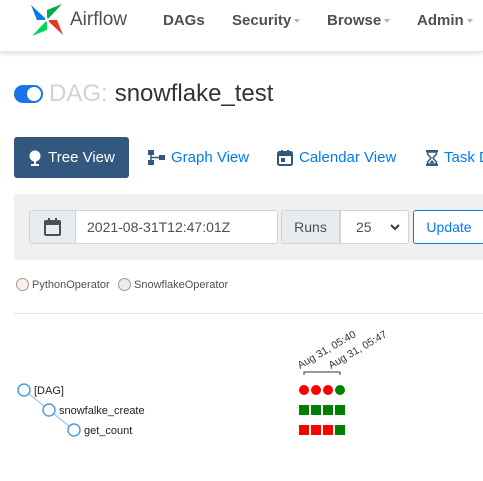 This screenshot has height=481, width=483. I want to click on navbar: Airflow DAGs Security Browse Admin, so click(241, 26).